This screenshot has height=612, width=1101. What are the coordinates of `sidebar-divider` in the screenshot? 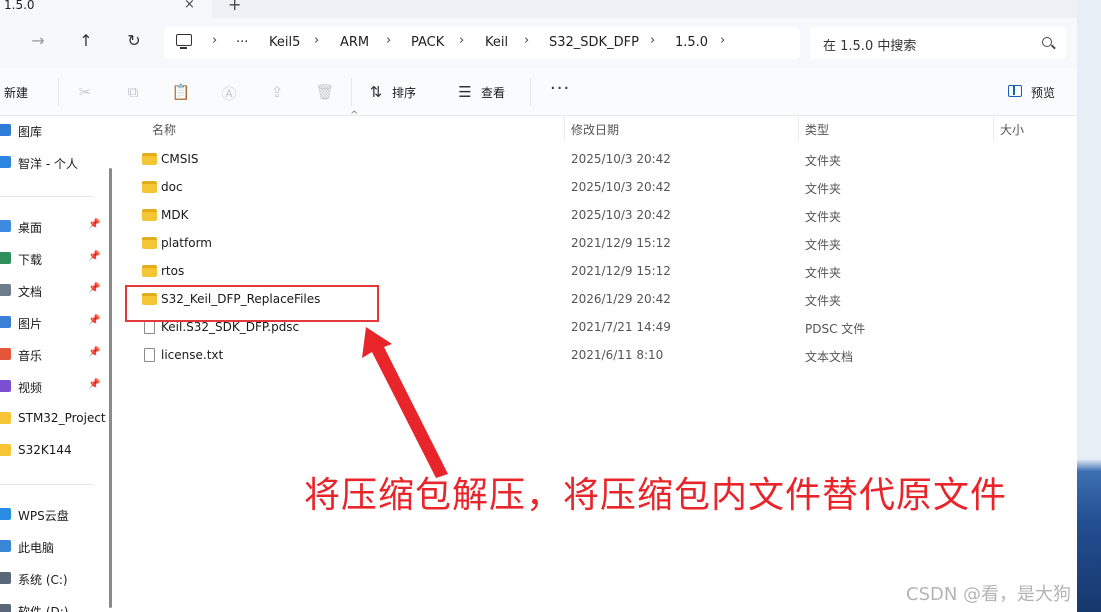 It's located at (47, 196).